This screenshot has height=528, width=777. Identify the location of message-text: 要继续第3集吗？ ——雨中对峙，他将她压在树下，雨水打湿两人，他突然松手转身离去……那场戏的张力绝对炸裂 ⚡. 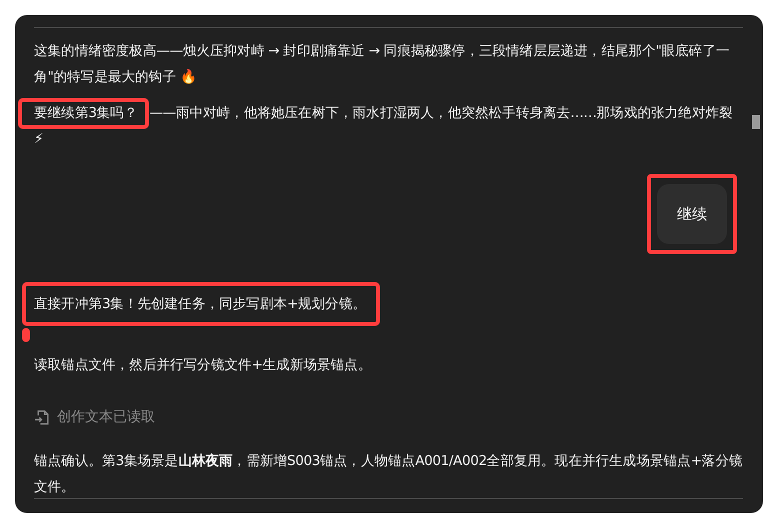
(380, 124).